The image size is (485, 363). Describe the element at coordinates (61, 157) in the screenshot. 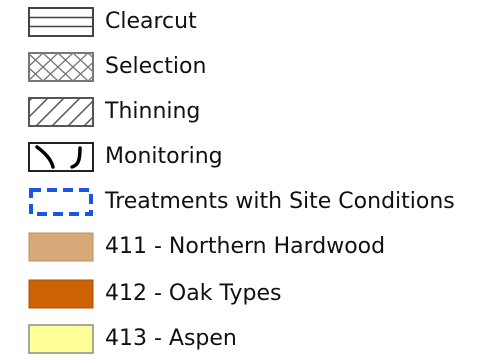

I see `brackets-swatch` at that location.